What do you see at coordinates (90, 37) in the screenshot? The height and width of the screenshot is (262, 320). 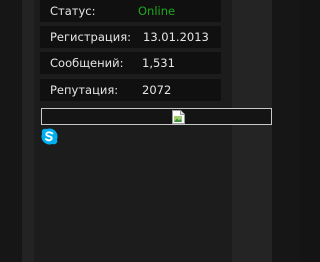 I see `registration-label: Регистрация:` at bounding box center [90, 37].